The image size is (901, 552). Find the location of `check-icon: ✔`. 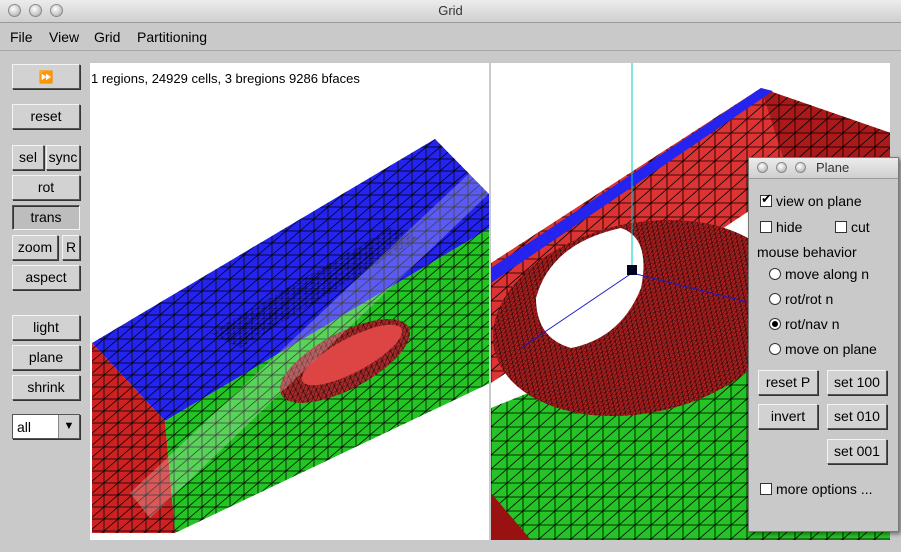

check-icon: ✔ is located at coordinates (766, 198).